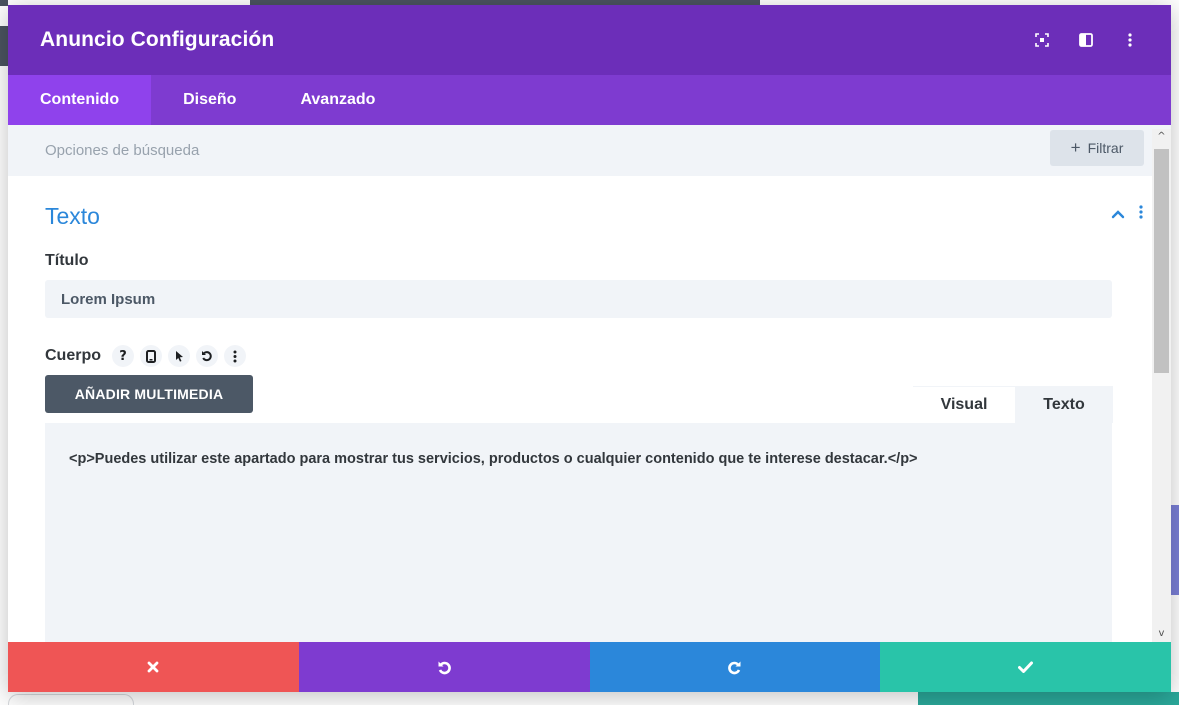 The image size is (1179, 705). What do you see at coordinates (589, 40) in the screenshot?
I see `modal-header: Anuncio Configuración` at bounding box center [589, 40].